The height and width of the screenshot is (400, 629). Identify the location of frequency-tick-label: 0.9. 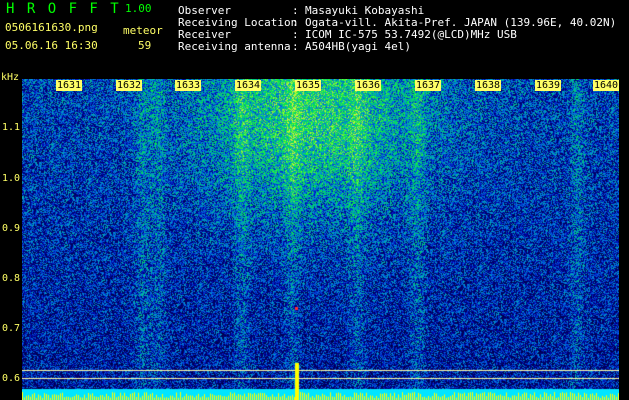
(11, 228).